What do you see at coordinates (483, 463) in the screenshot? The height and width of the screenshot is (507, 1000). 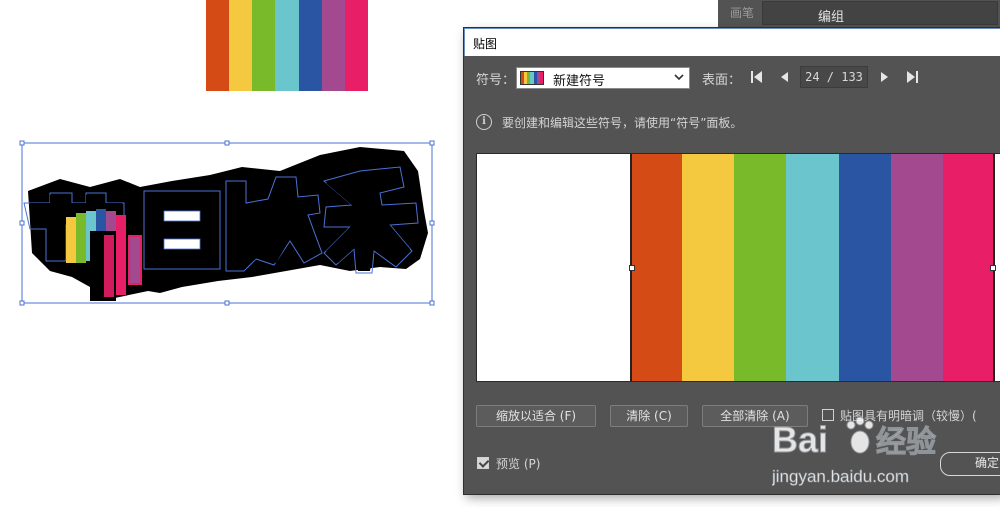 I see `preview-checkbox` at bounding box center [483, 463].